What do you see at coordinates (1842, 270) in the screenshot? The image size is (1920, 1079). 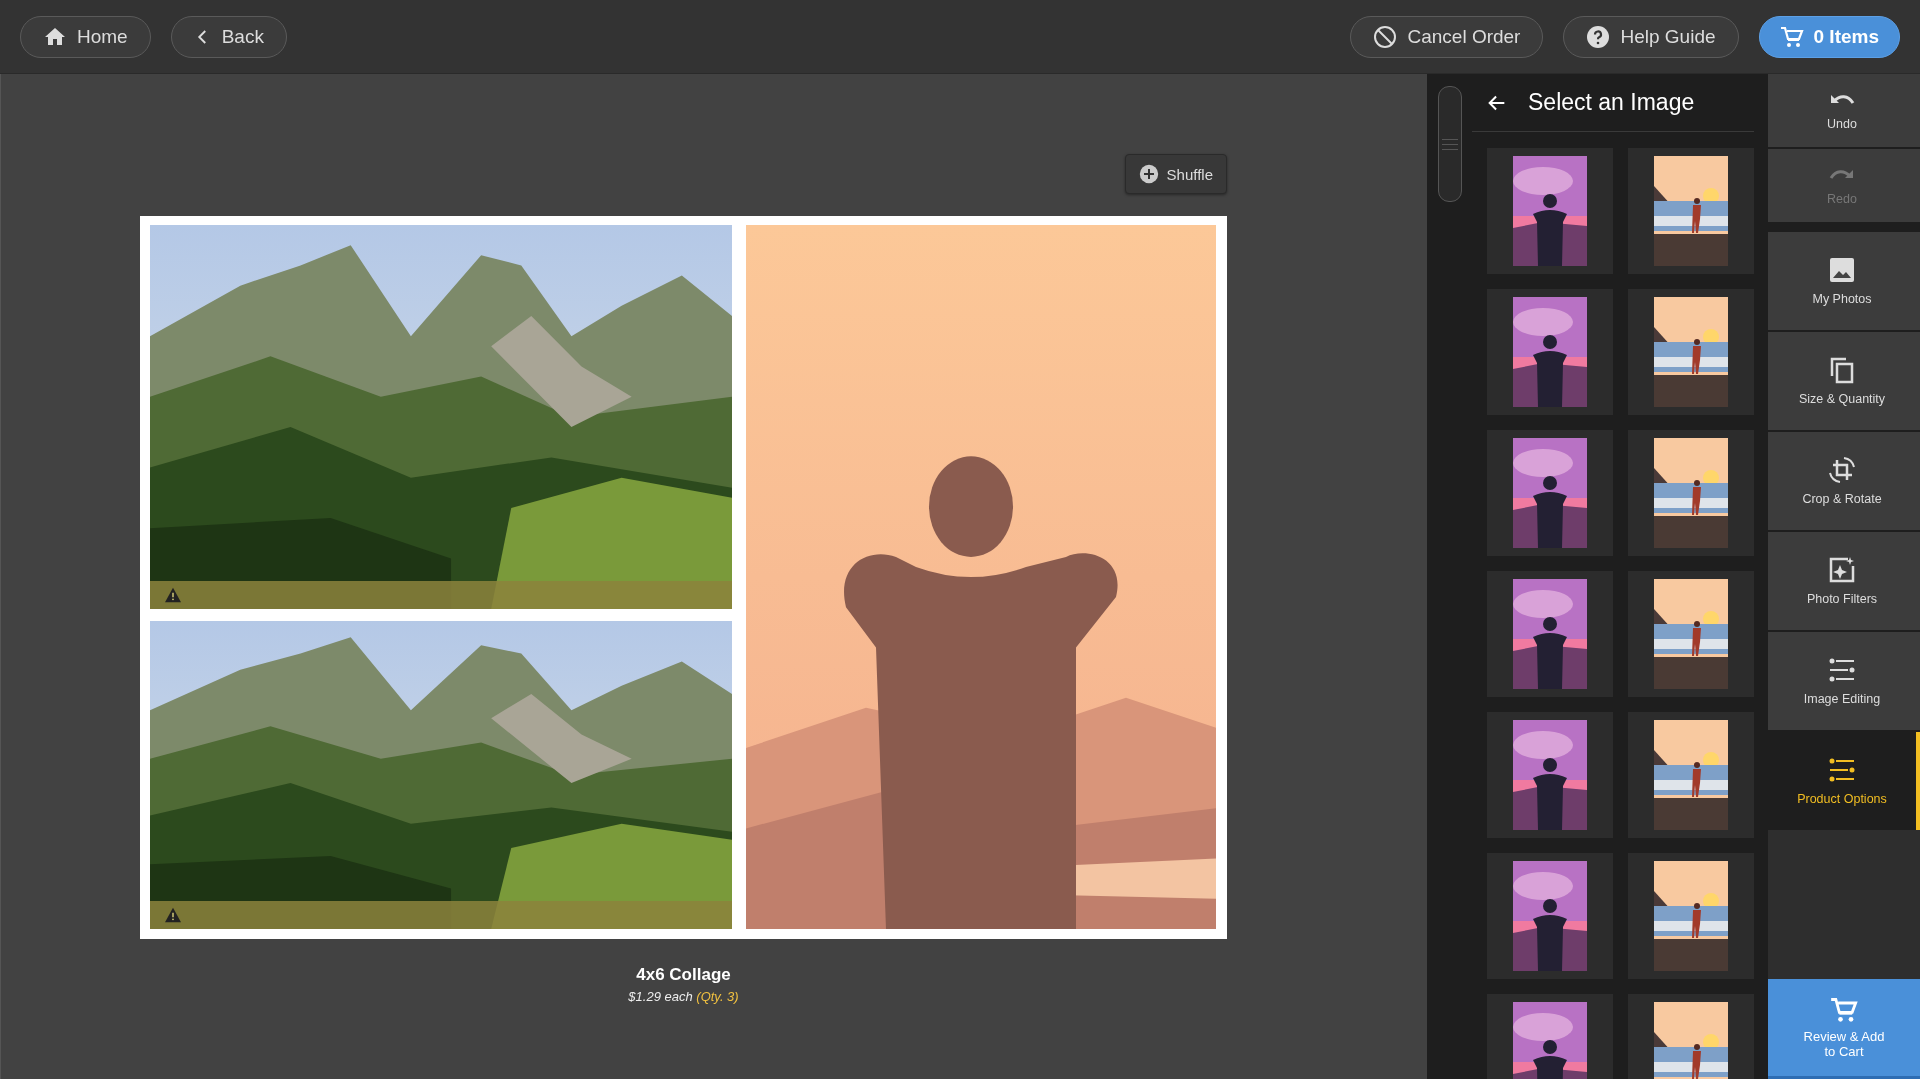 I see `image-icon` at bounding box center [1842, 270].